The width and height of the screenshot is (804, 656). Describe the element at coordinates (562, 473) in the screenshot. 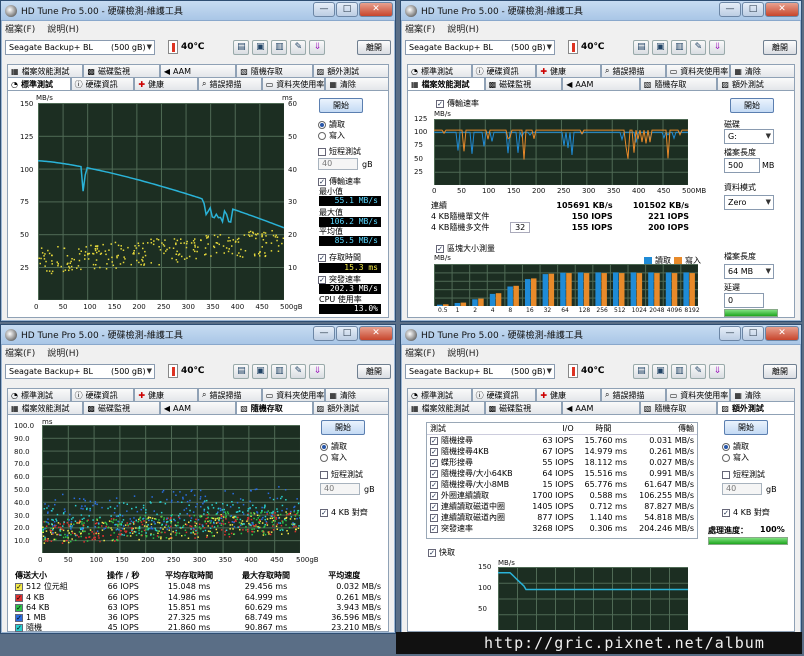

I see `table-row: ✓ 隨機搜尋/大小64KB 64 IOPS 15.516 ms 0.991 MB/s` at that location.